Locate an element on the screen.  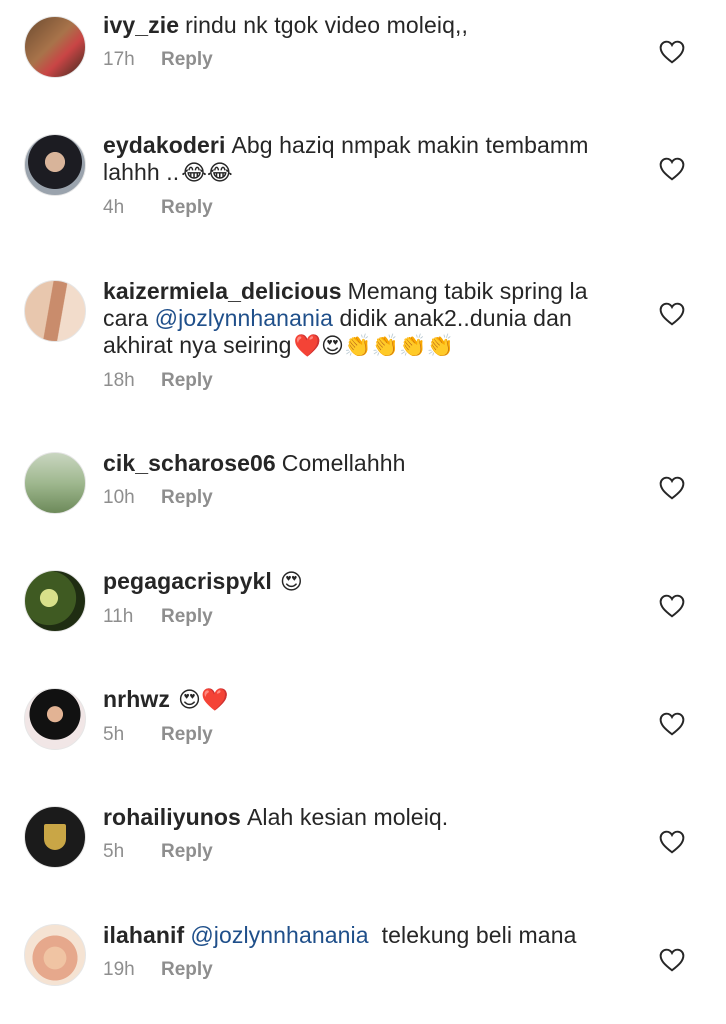
comment-text: Alah kesian moleiq. is located at coordinates (347, 817).